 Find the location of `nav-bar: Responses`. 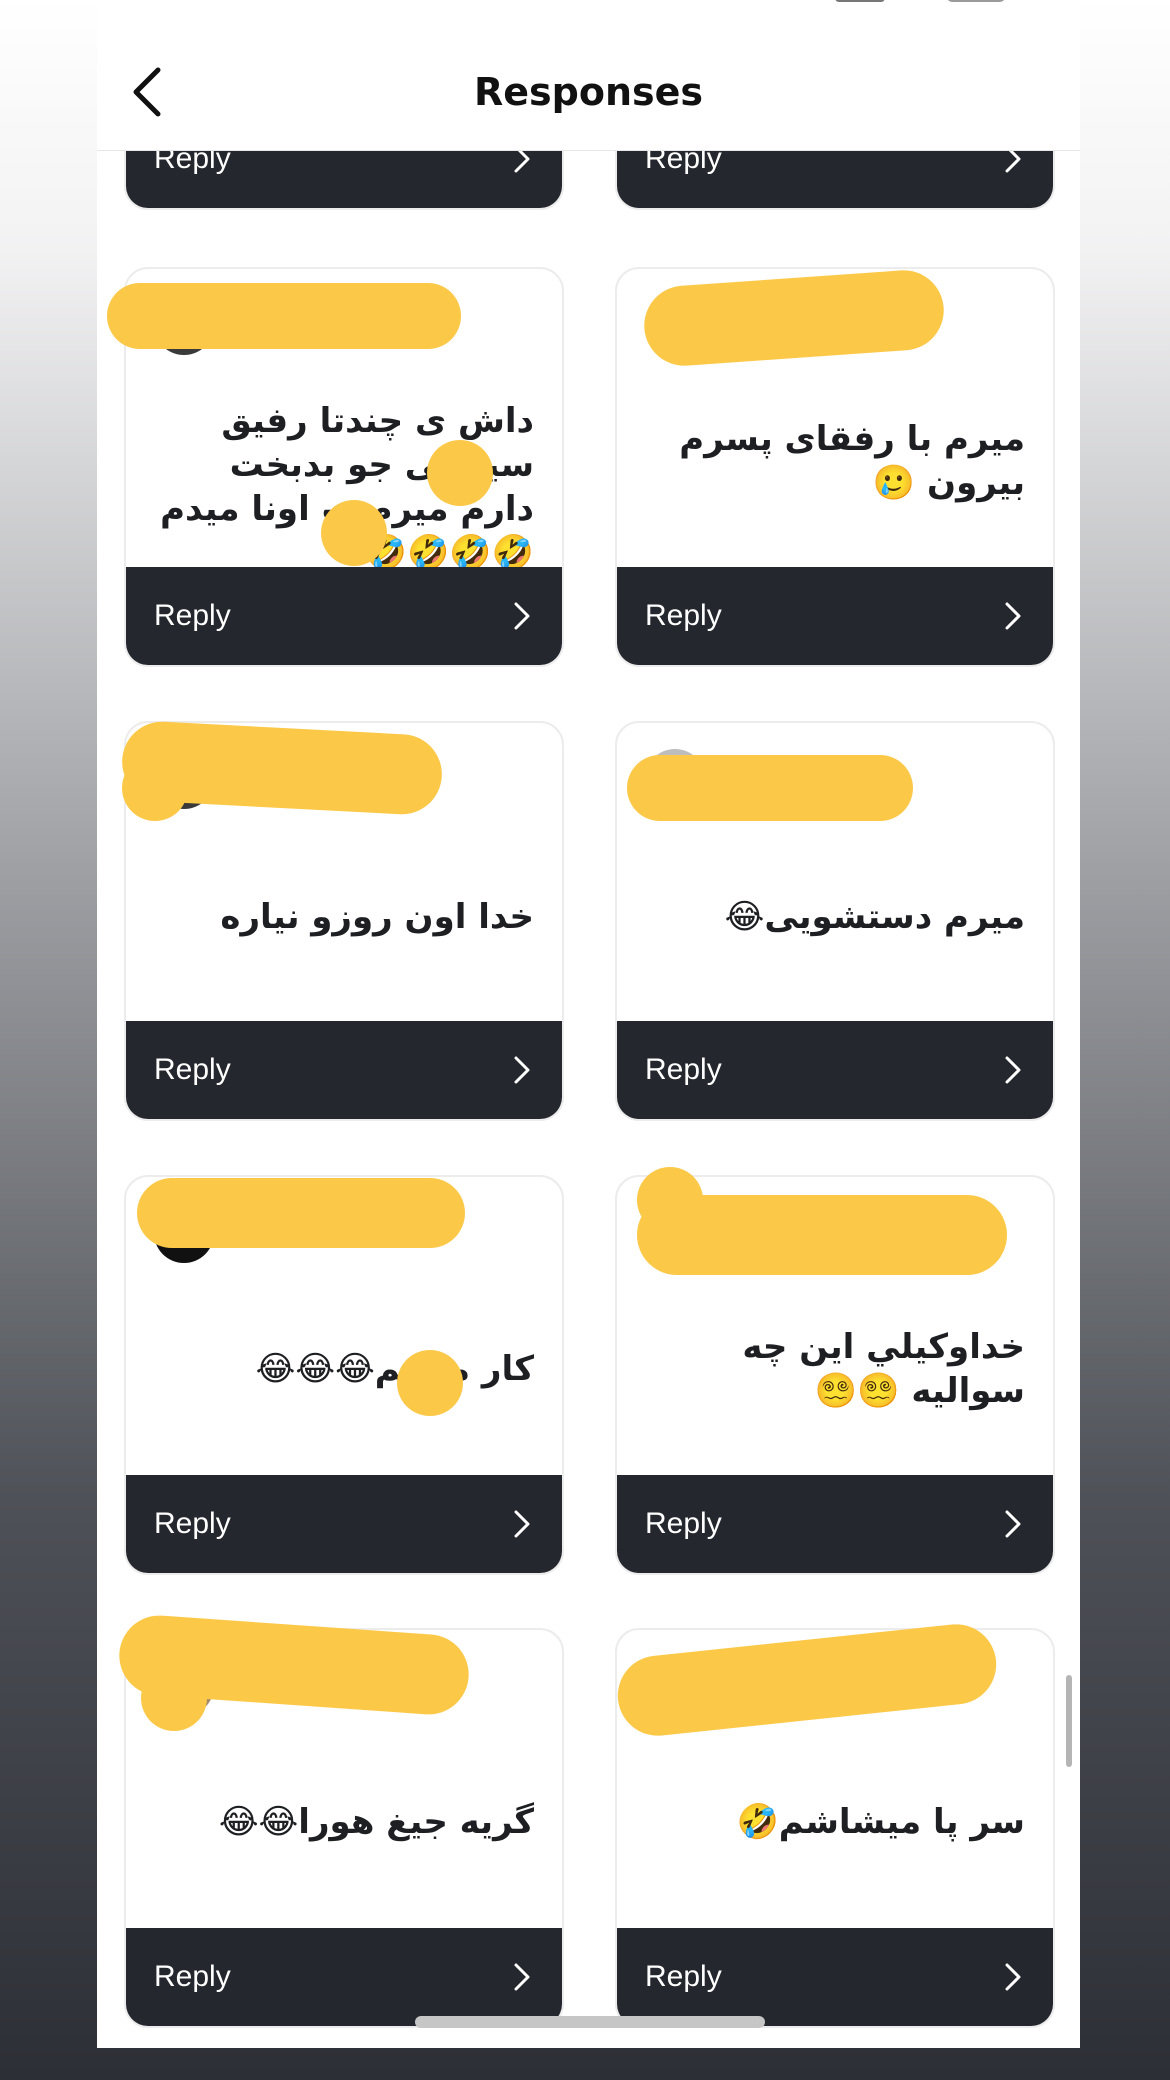

nav-bar: Responses is located at coordinates (588, 75).